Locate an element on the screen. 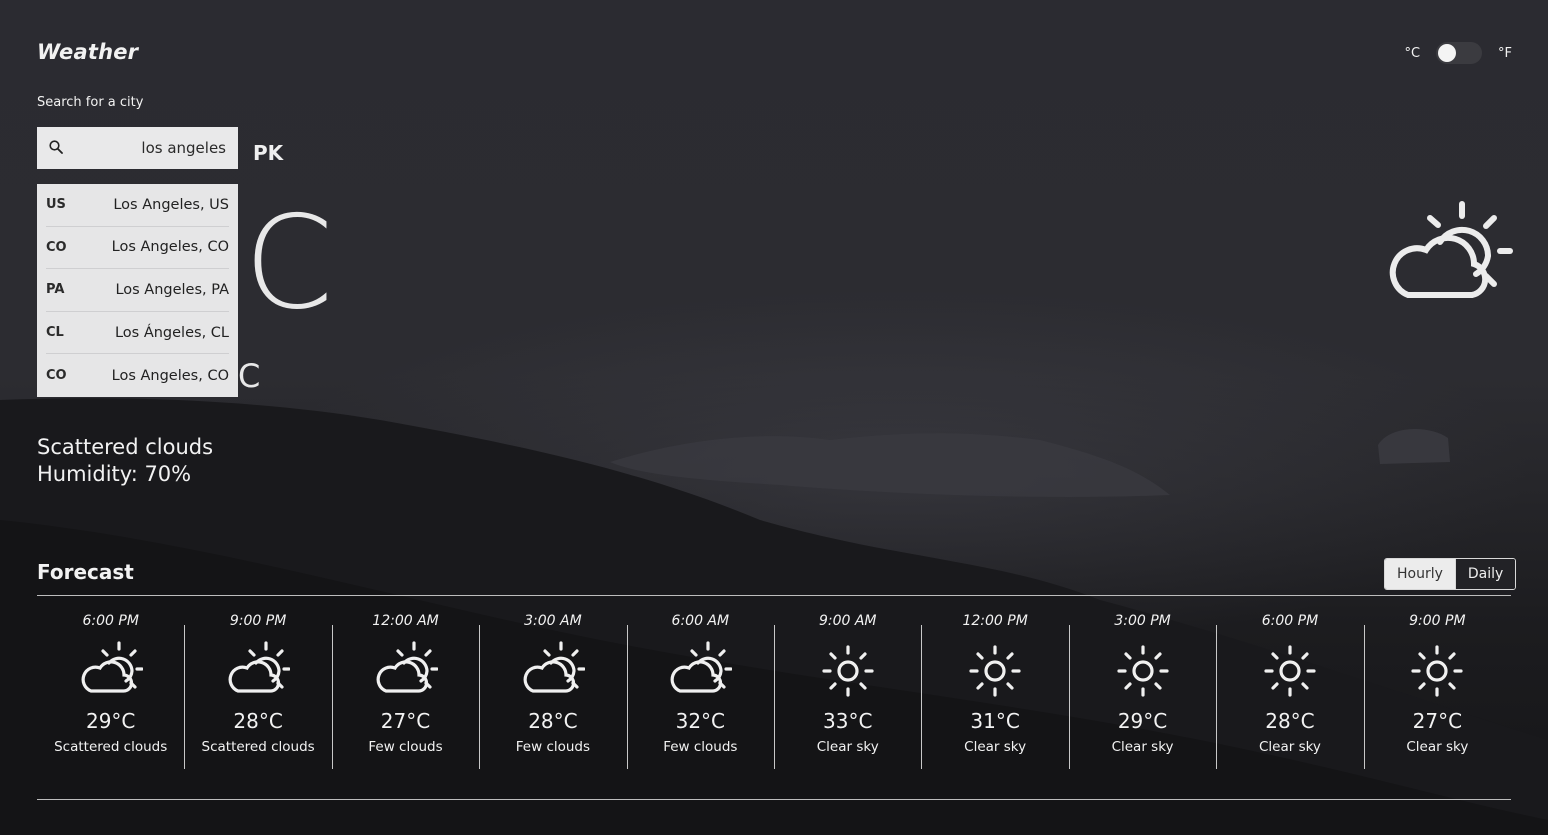  celsius-label: °C is located at coordinates (1412, 53).